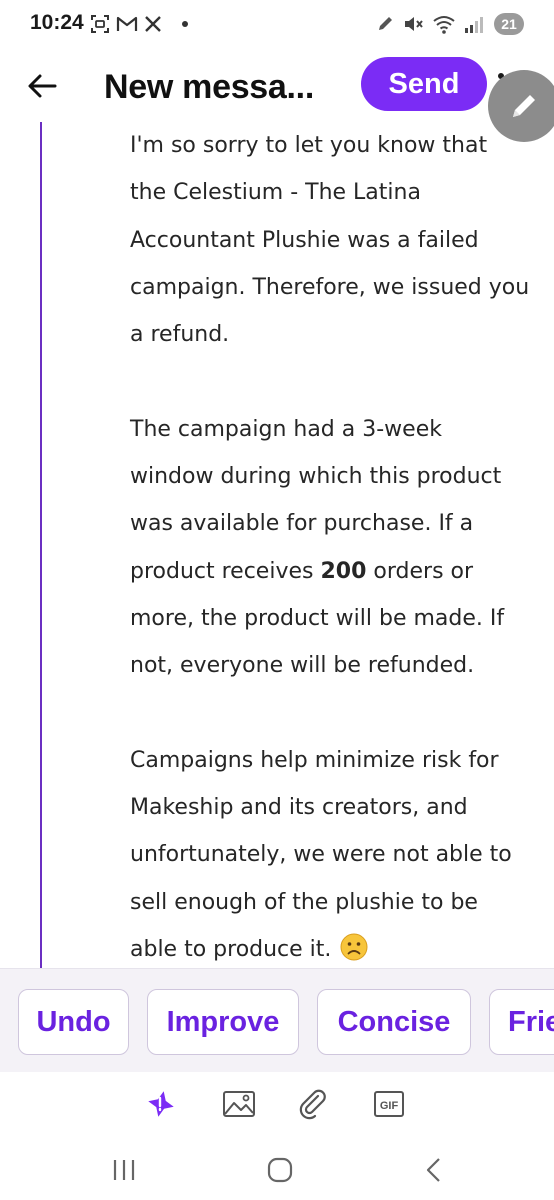 This screenshot has height=1200, width=554. I want to click on gif-button: GIF, so click(389, 1104).